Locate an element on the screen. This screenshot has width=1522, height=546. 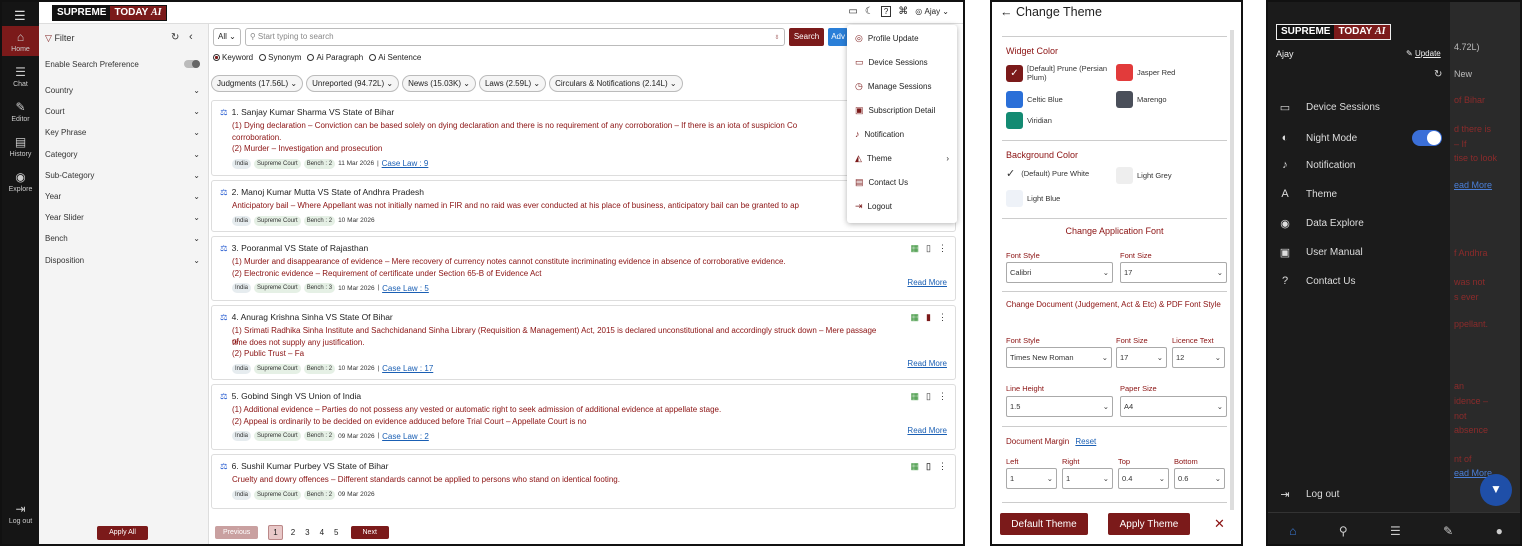
radio-keyword: Keyword is located at coordinates (233, 57).